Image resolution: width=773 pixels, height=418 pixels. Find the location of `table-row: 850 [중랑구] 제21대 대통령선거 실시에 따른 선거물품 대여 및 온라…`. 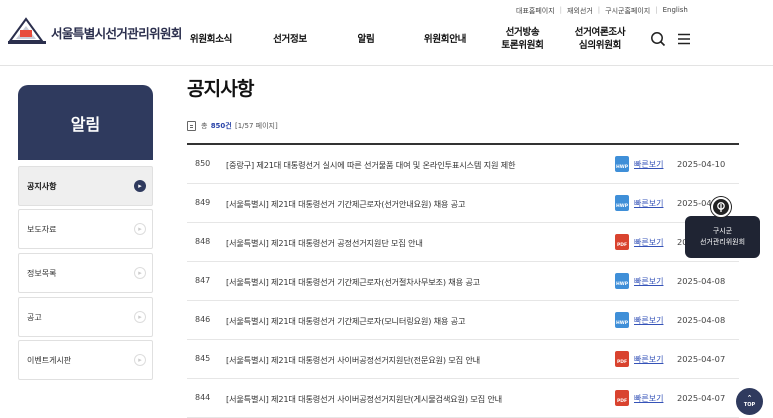

table-row: 850 [중랑구] 제21대 대통령선거 실시에 따른 선거물품 대여 및 온라… is located at coordinates (463, 164).